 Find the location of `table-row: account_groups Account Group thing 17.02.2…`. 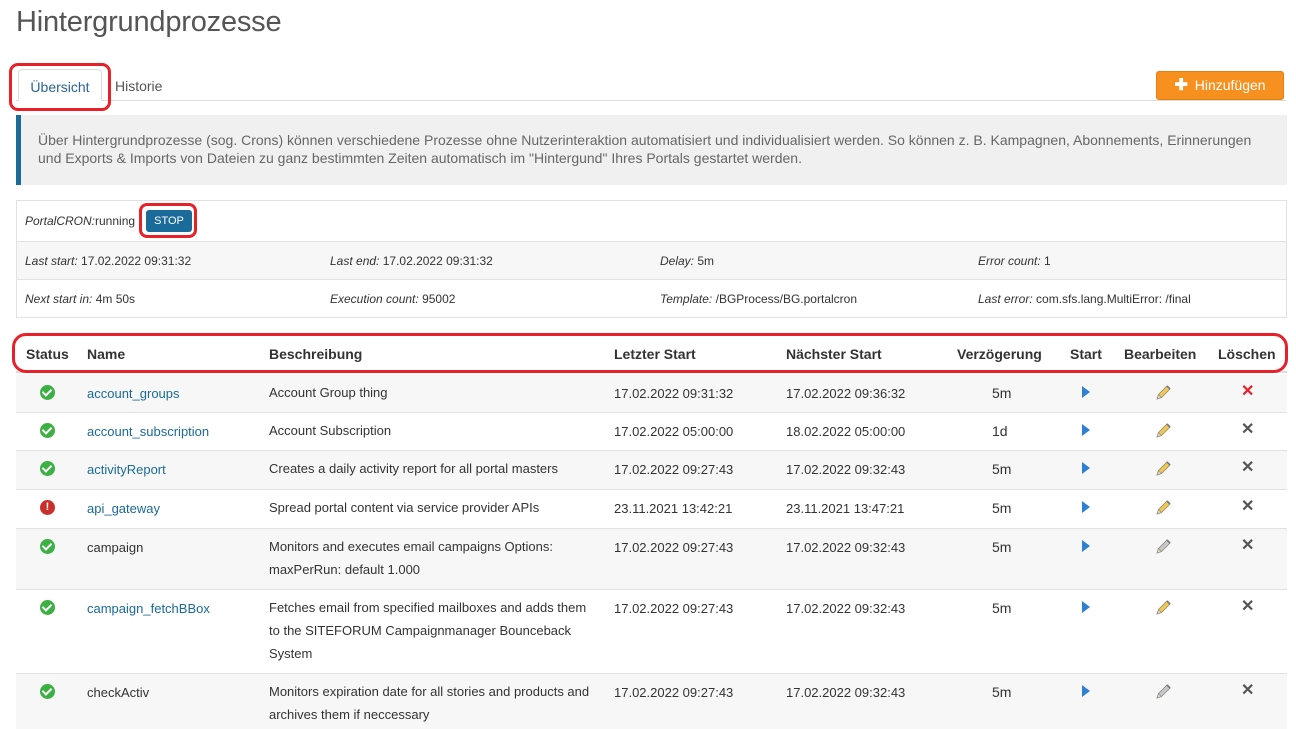

table-row: account_groups Account Group thing 17.02.2… is located at coordinates (651, 394).